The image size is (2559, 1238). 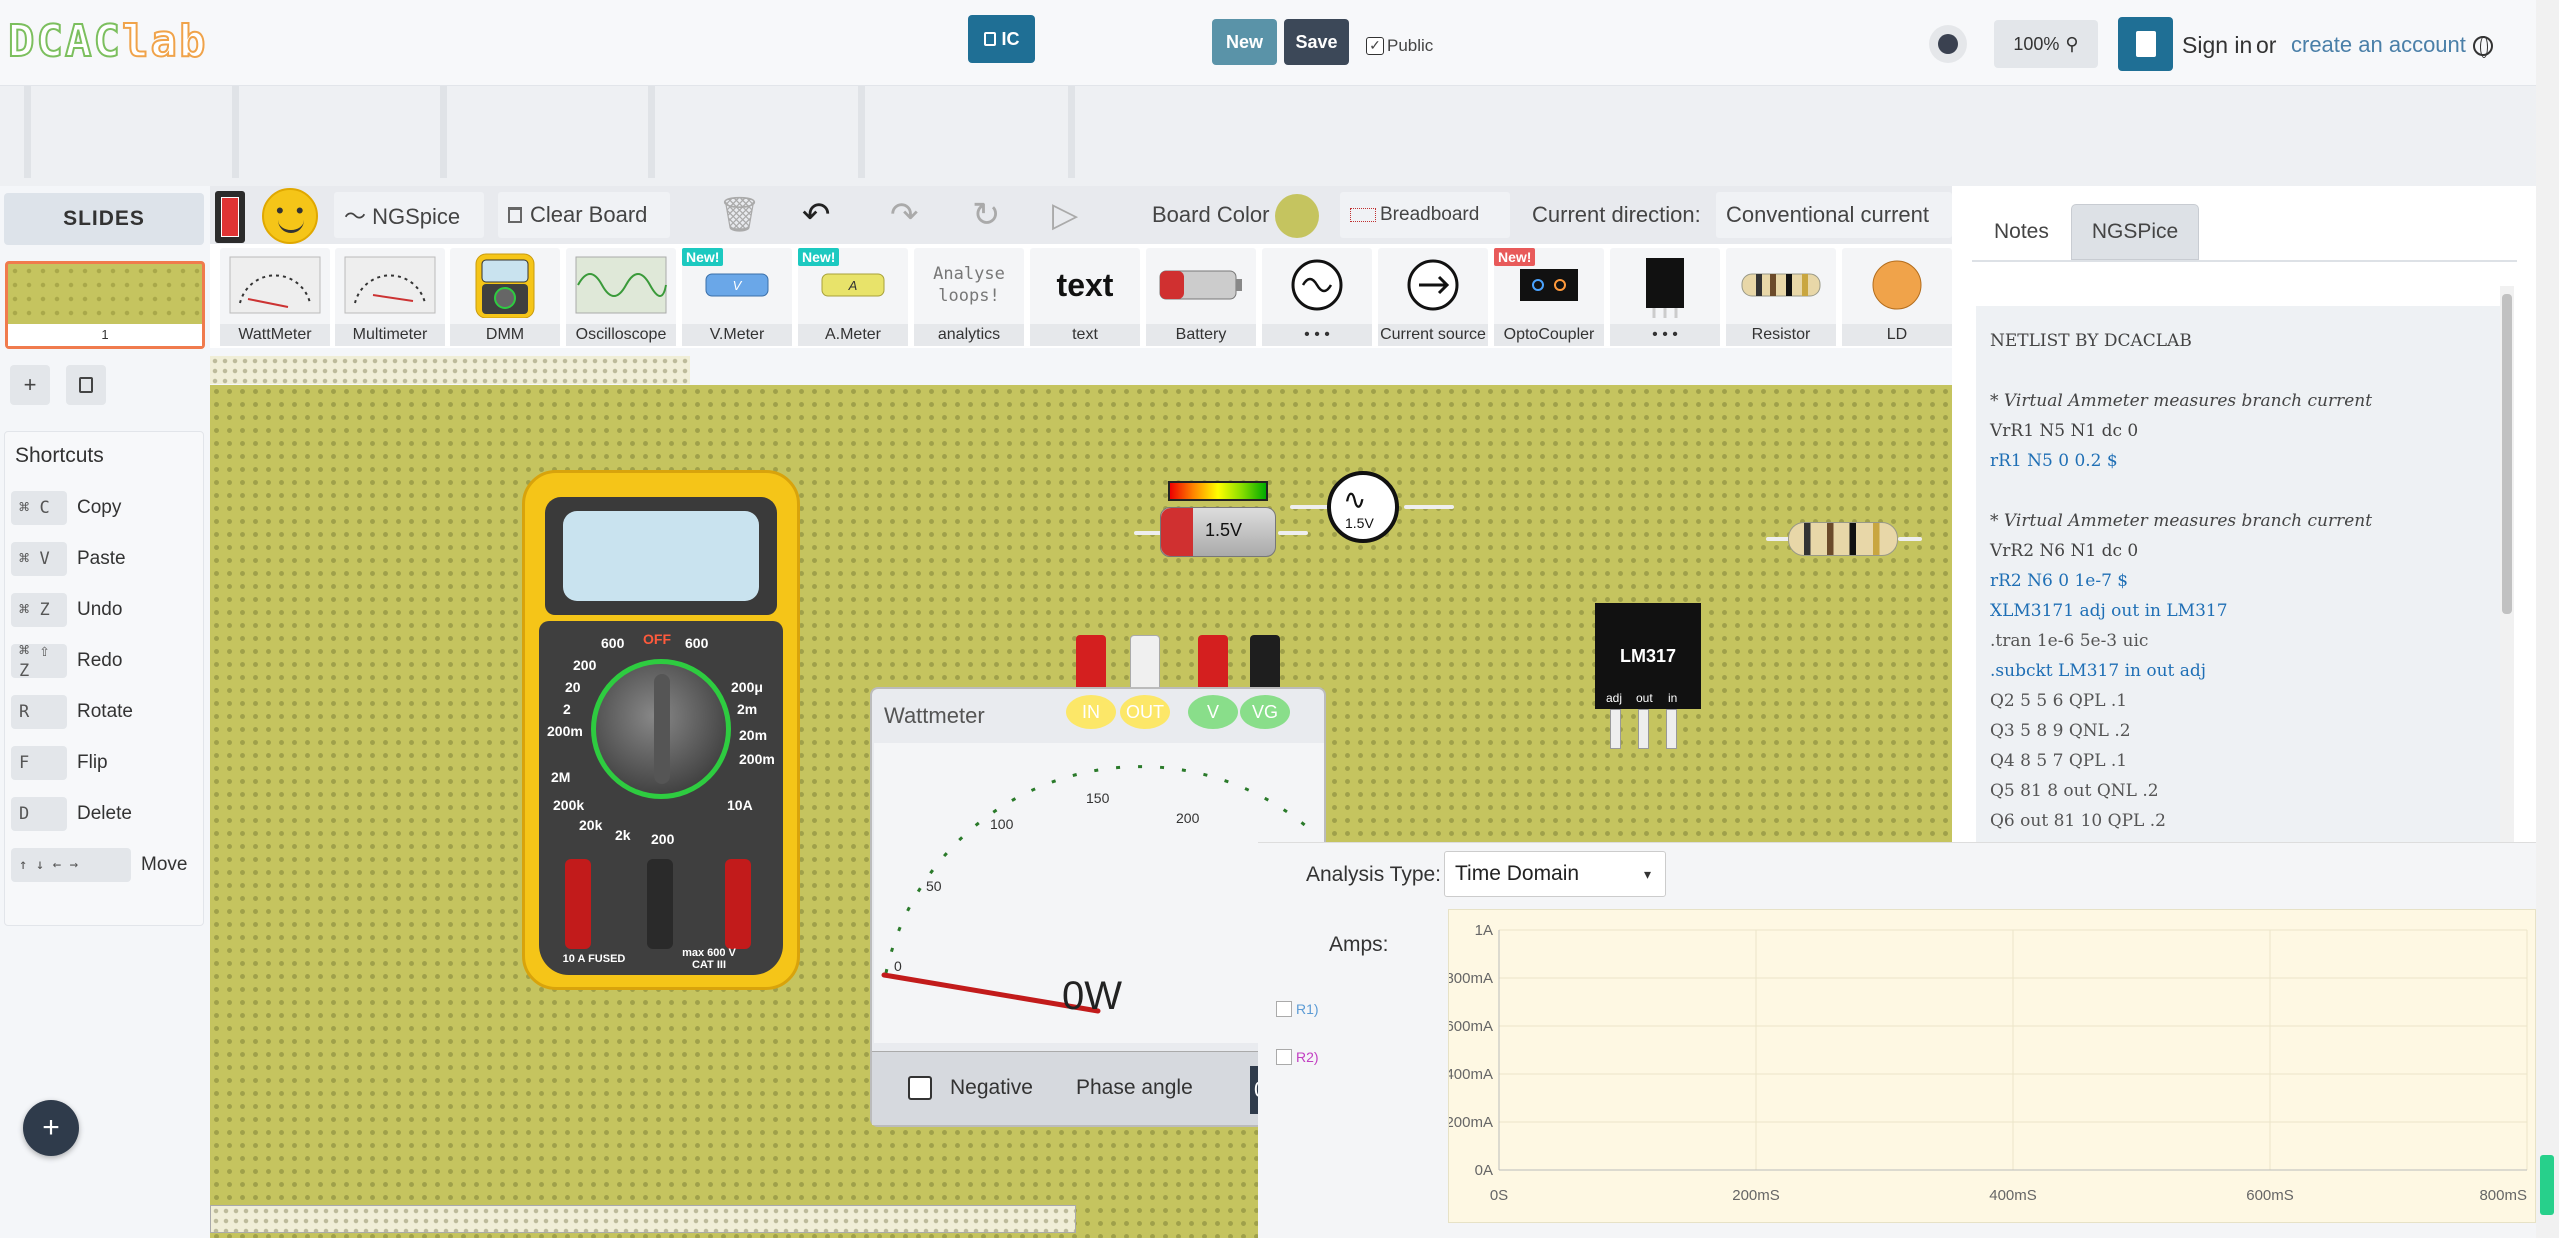 What do you see at coordinates (623, 835) in the screenshot?
I see `dmm-range-label: 2k` at bounding box center [623, 835].